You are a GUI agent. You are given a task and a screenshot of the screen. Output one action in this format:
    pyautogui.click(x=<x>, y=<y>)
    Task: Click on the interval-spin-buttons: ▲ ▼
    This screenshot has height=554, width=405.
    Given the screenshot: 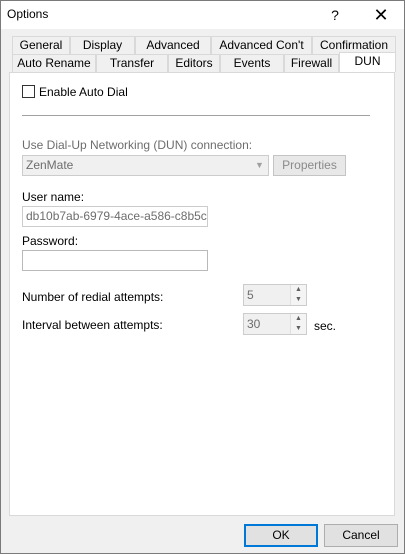 What is the action you would take?
    pyautogui.click(x=298, y=324)
    